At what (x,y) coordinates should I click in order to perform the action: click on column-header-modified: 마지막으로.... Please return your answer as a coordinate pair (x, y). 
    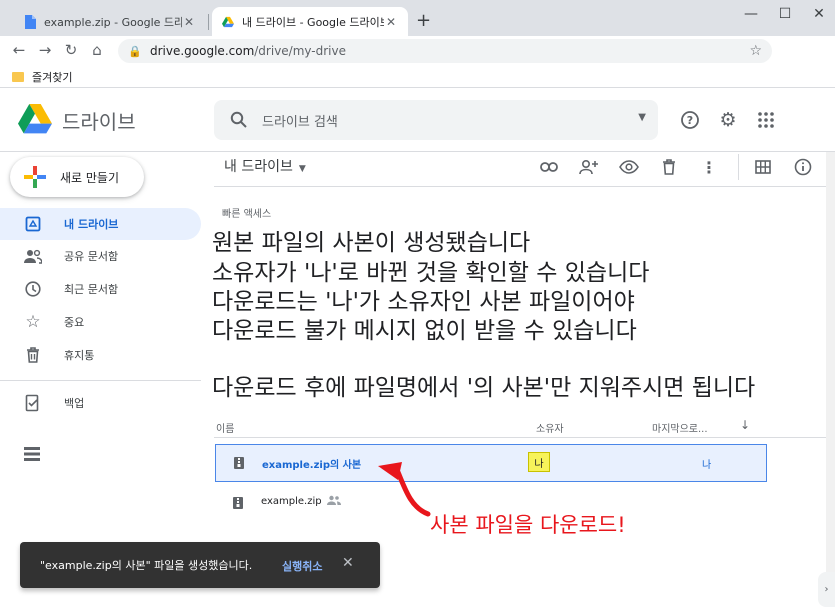
    Looking at the image, I should click on (680, 427).